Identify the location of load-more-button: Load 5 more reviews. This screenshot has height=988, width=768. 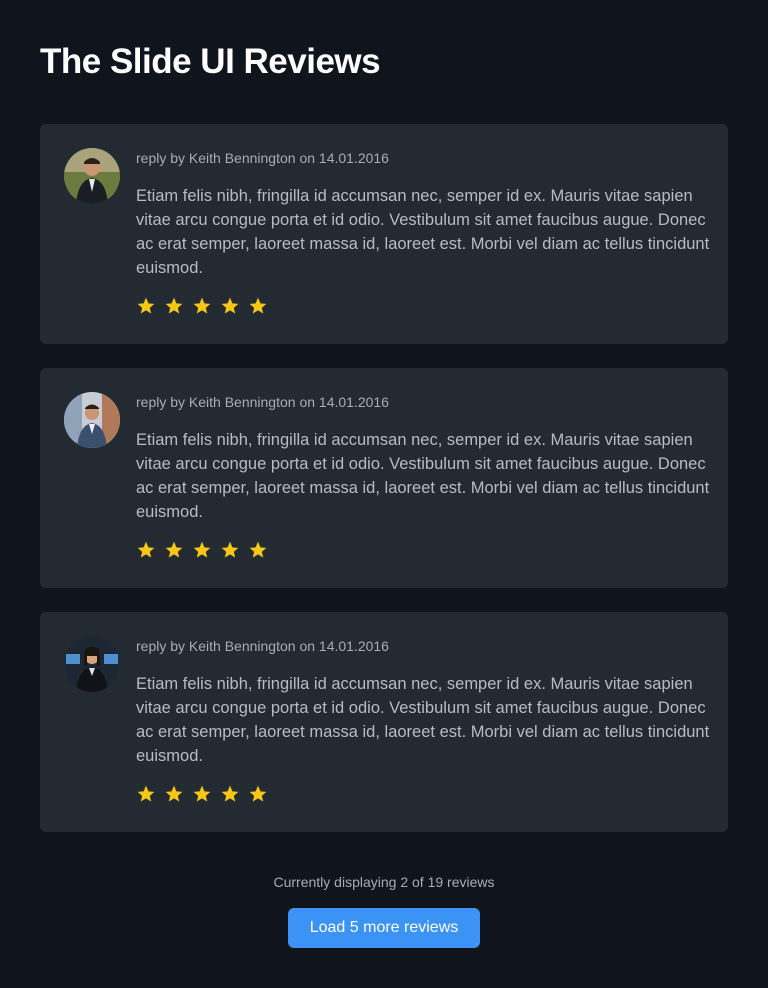
(384, 928).